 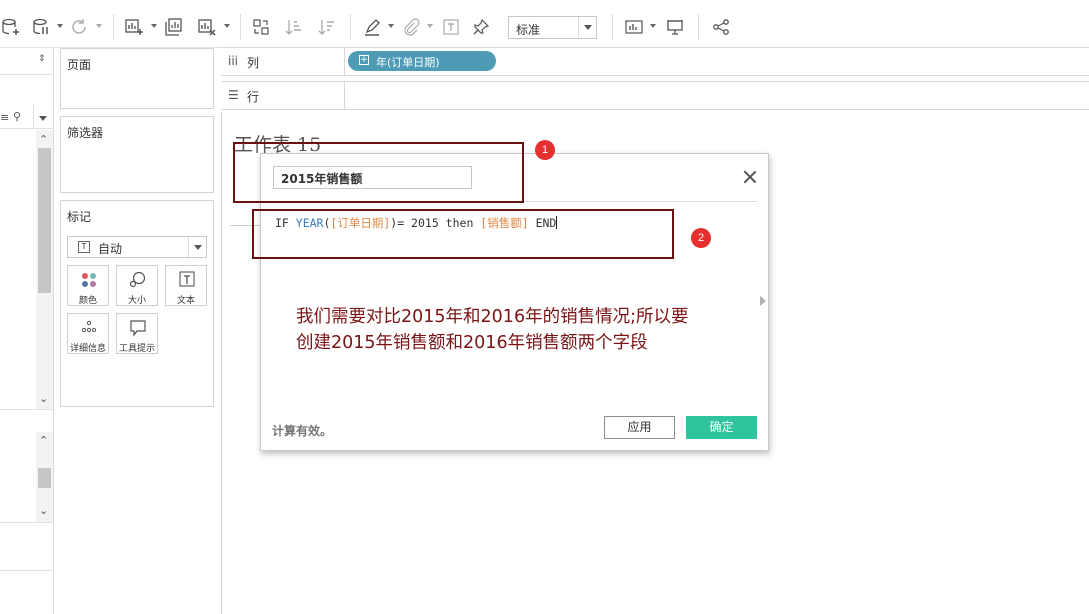 What do you see at coordinates (492, 317) in the screenshot?
I see `annotation-line-1: 我们需要对比2015年和2016年的销售情况;所以要` at bounding box center [492, 317].